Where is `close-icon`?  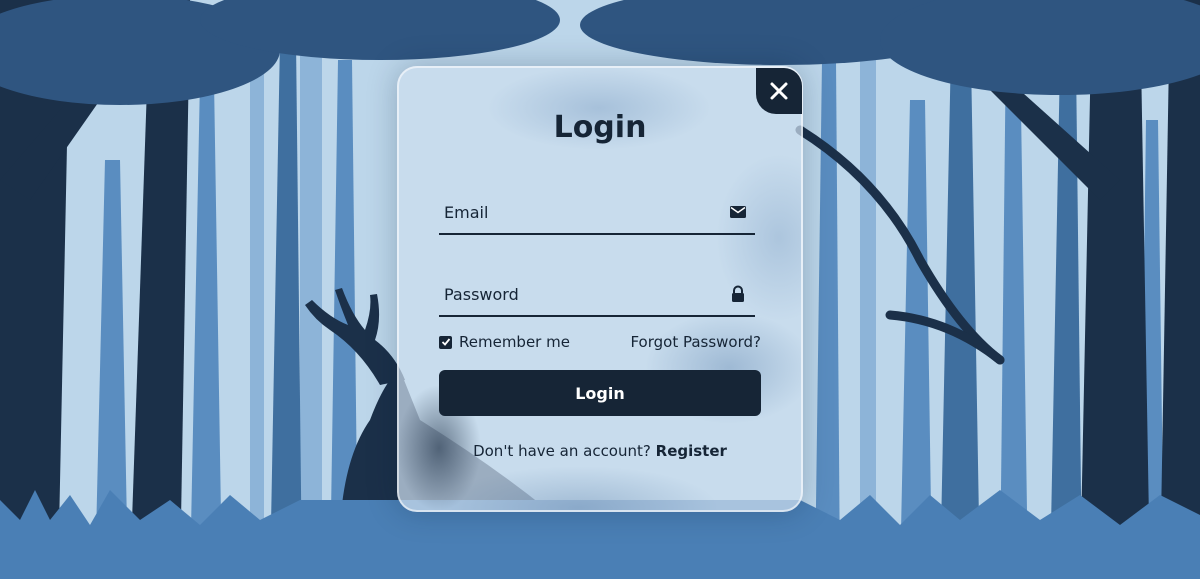
close-icon is located at coordinates (779, 91).